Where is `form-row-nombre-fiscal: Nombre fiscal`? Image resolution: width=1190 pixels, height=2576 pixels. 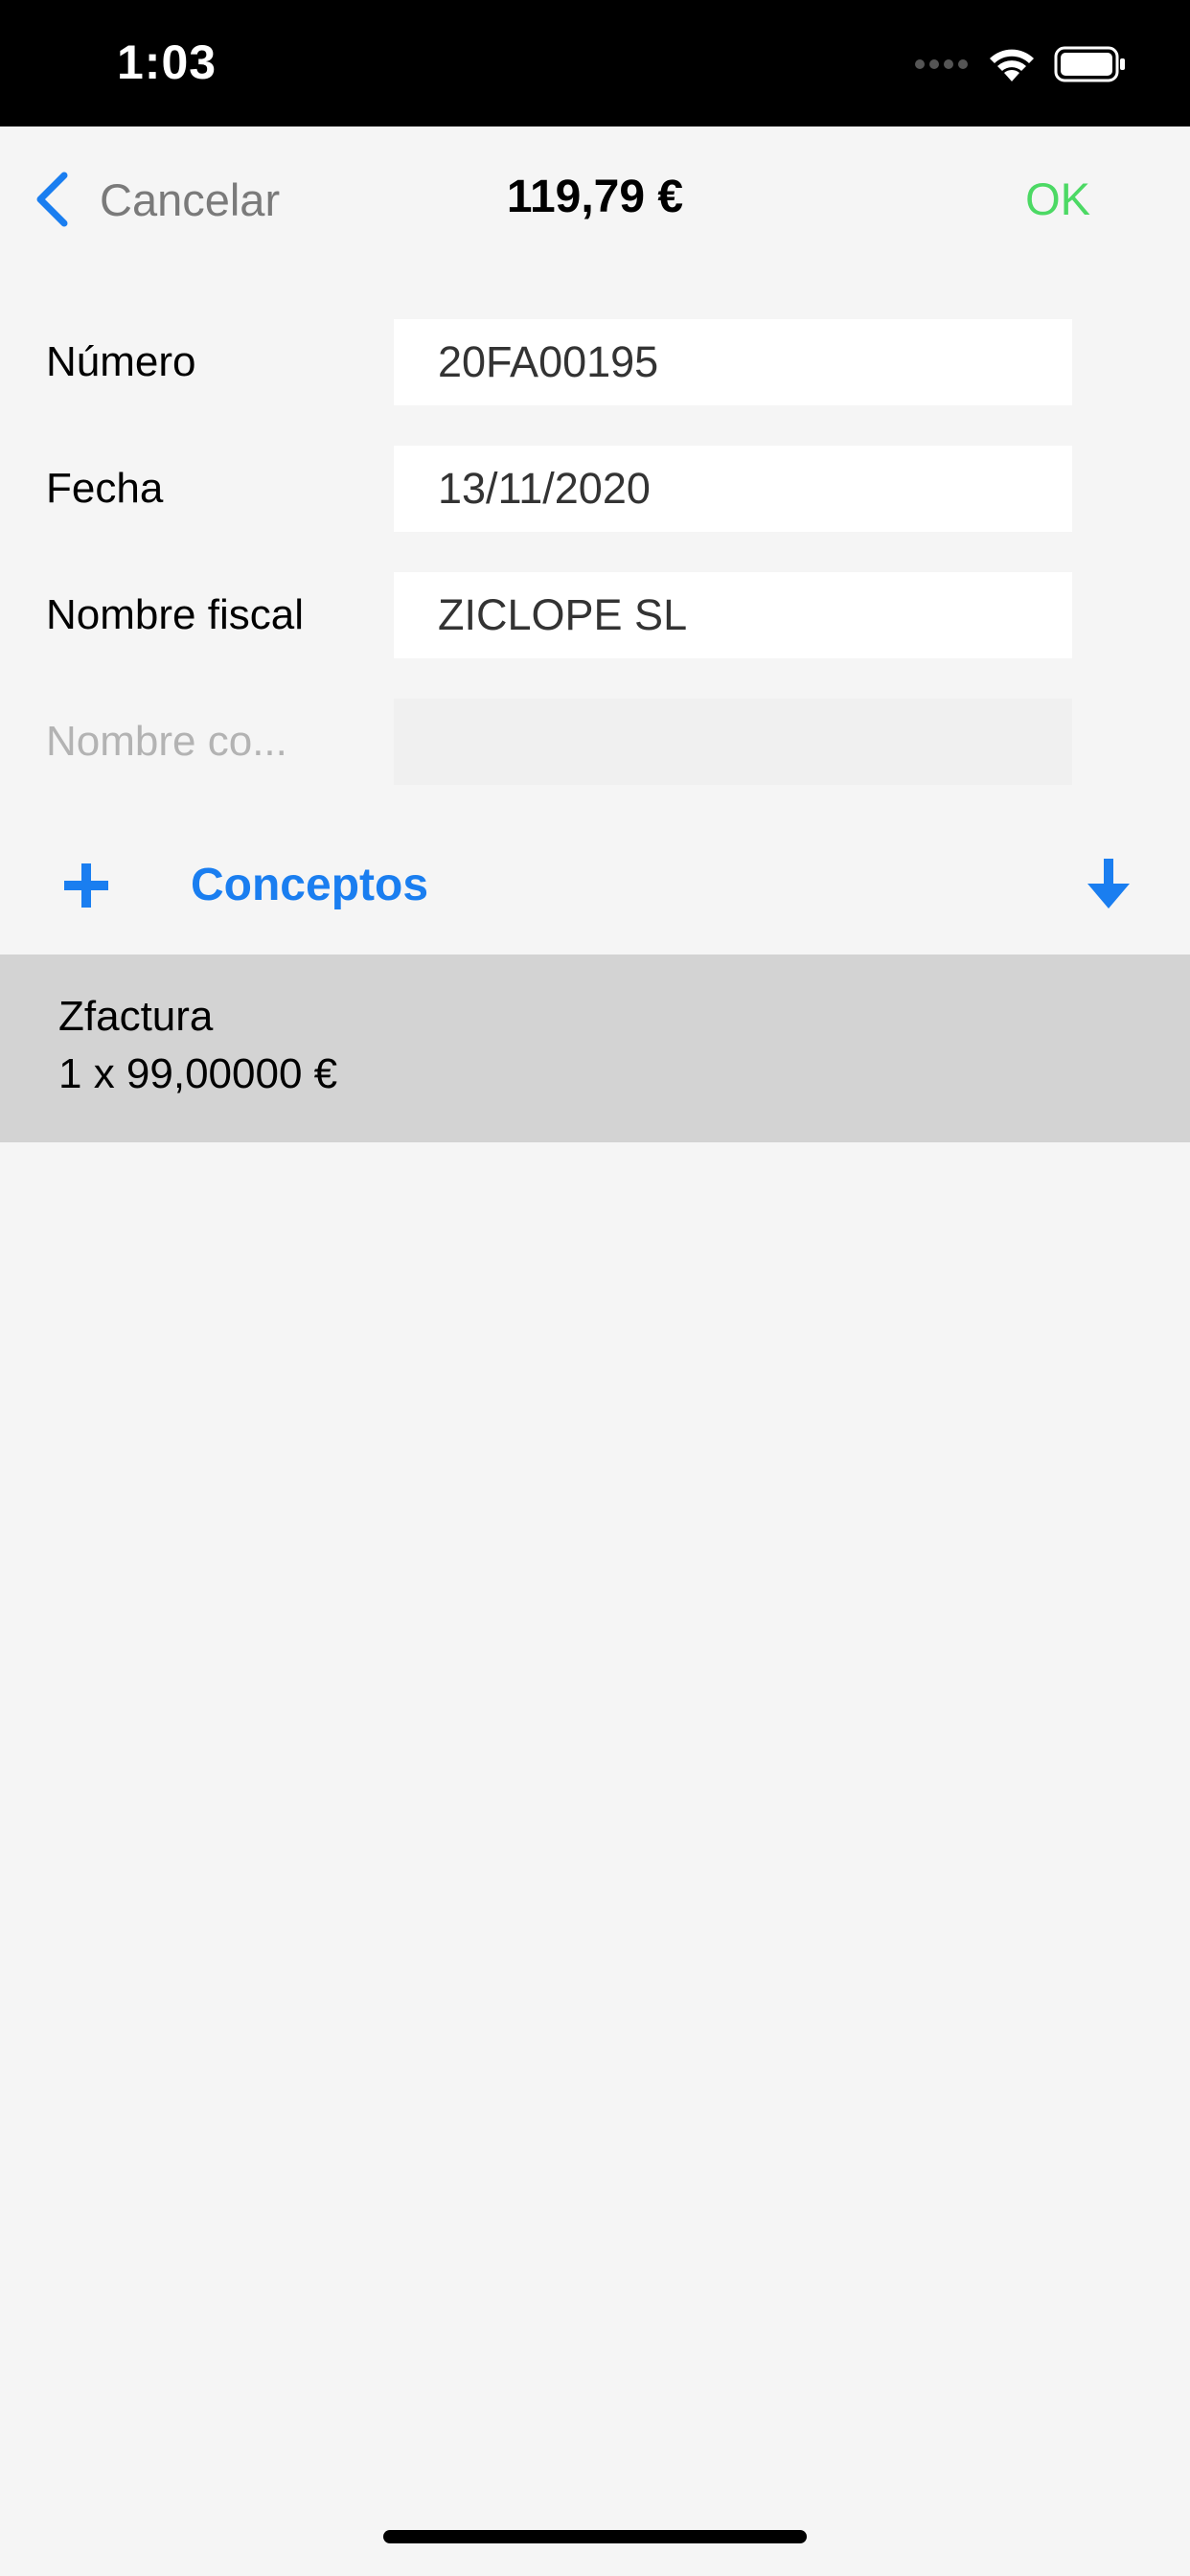 form-row-nombre-fiscal: Nombre fiscal is located at coordinates (595, 615).